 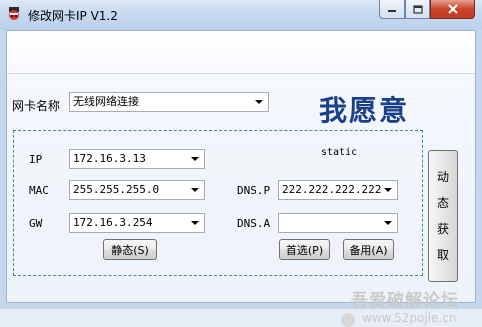 I want to click on dynamic-char-1: 动, so click(x=442, y=177).